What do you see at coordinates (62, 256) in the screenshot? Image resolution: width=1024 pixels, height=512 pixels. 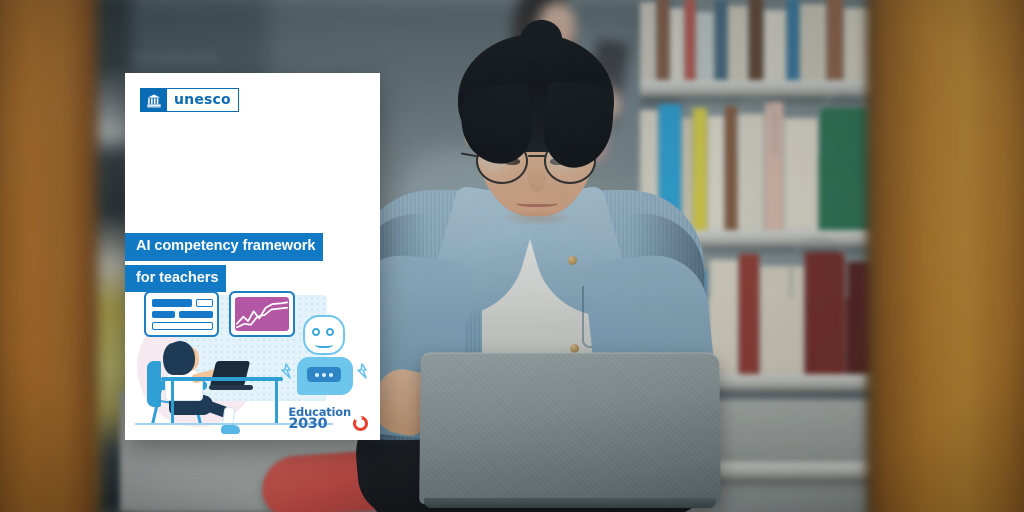 I see `left-post-highlight` at bounding box center [62, 256].